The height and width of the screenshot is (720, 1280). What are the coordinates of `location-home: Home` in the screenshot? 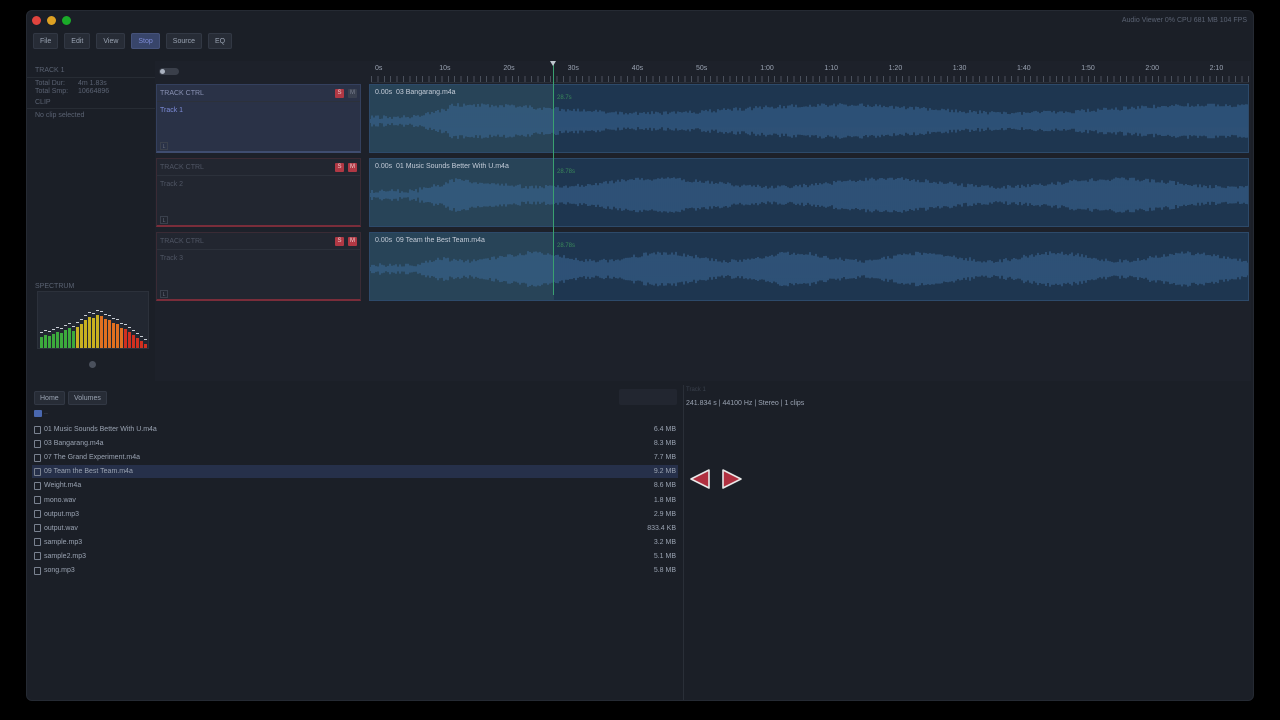 It's located at (49, 398).